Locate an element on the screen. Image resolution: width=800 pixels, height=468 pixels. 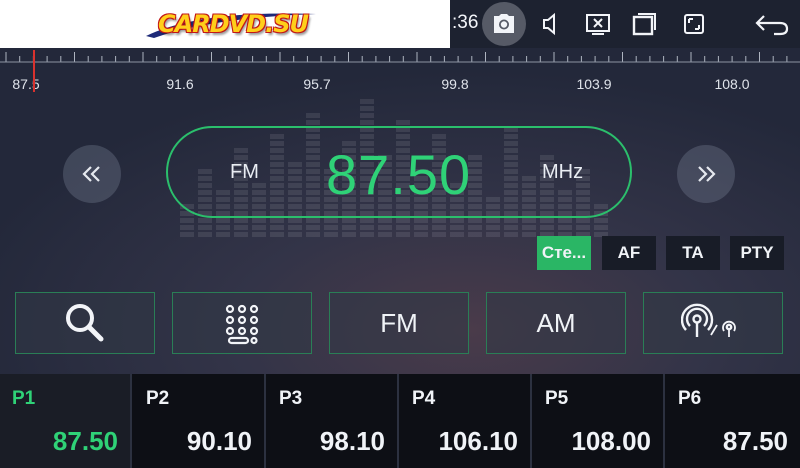
camera-icon is located at coordinates (504, 23).